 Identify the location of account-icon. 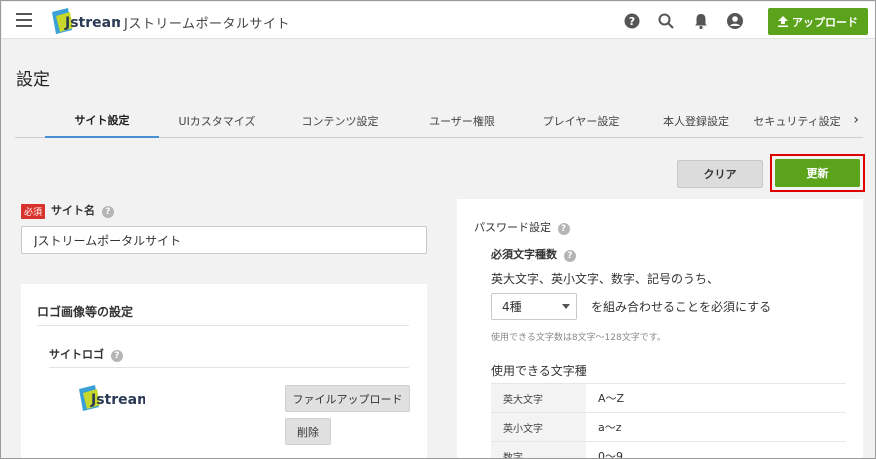
(735, 21).